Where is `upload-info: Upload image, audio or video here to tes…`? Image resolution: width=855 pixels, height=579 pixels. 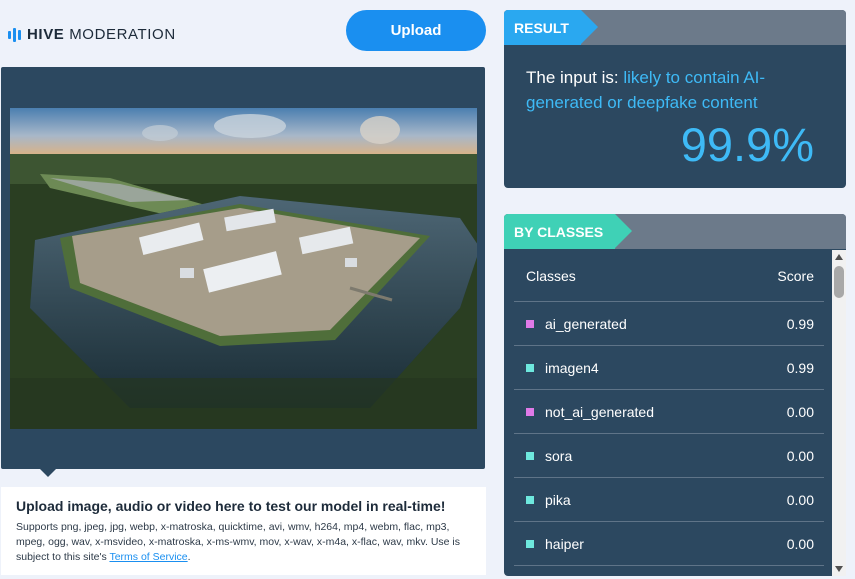 upload-info: Upload image, audio or video here to tes… is located at coordinates (243, 531).